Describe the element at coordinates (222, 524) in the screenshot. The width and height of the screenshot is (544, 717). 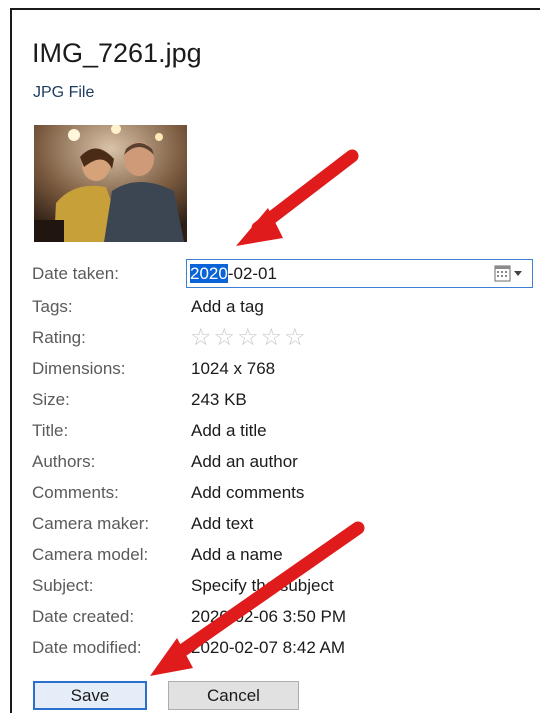
I see `camera-maker-value: Add text` at that location.